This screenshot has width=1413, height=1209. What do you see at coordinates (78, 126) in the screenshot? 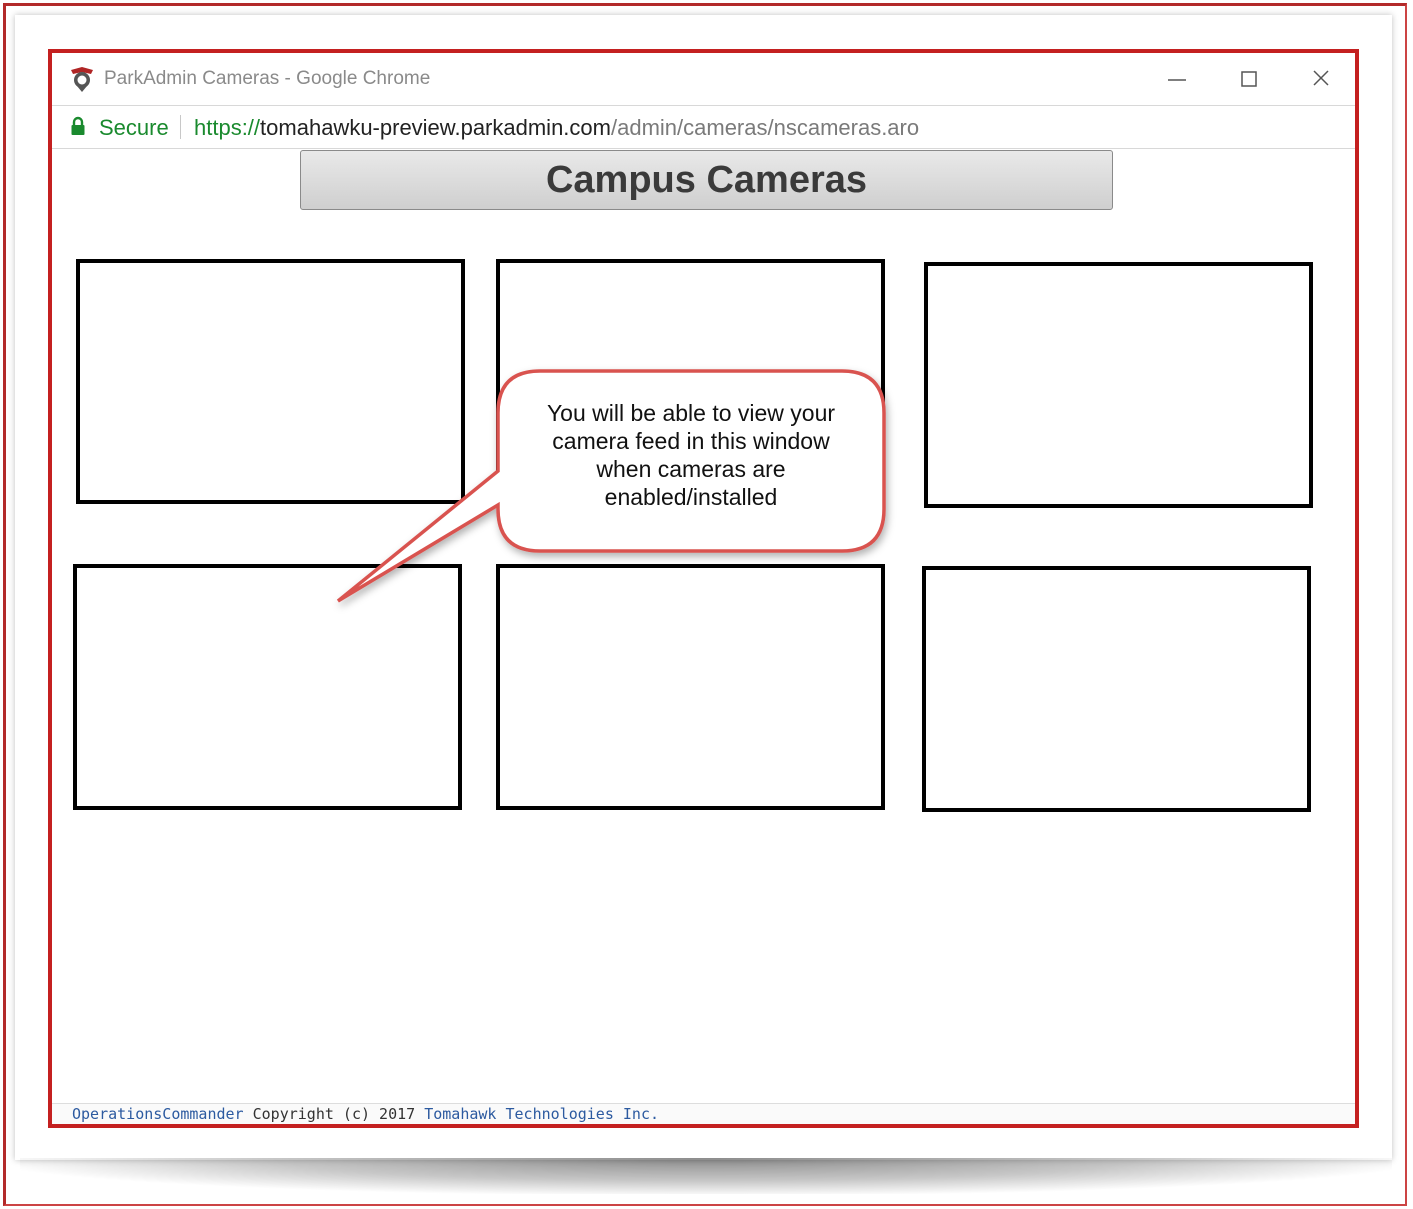
I see `lock-icon` at bounding box center [78, 126].